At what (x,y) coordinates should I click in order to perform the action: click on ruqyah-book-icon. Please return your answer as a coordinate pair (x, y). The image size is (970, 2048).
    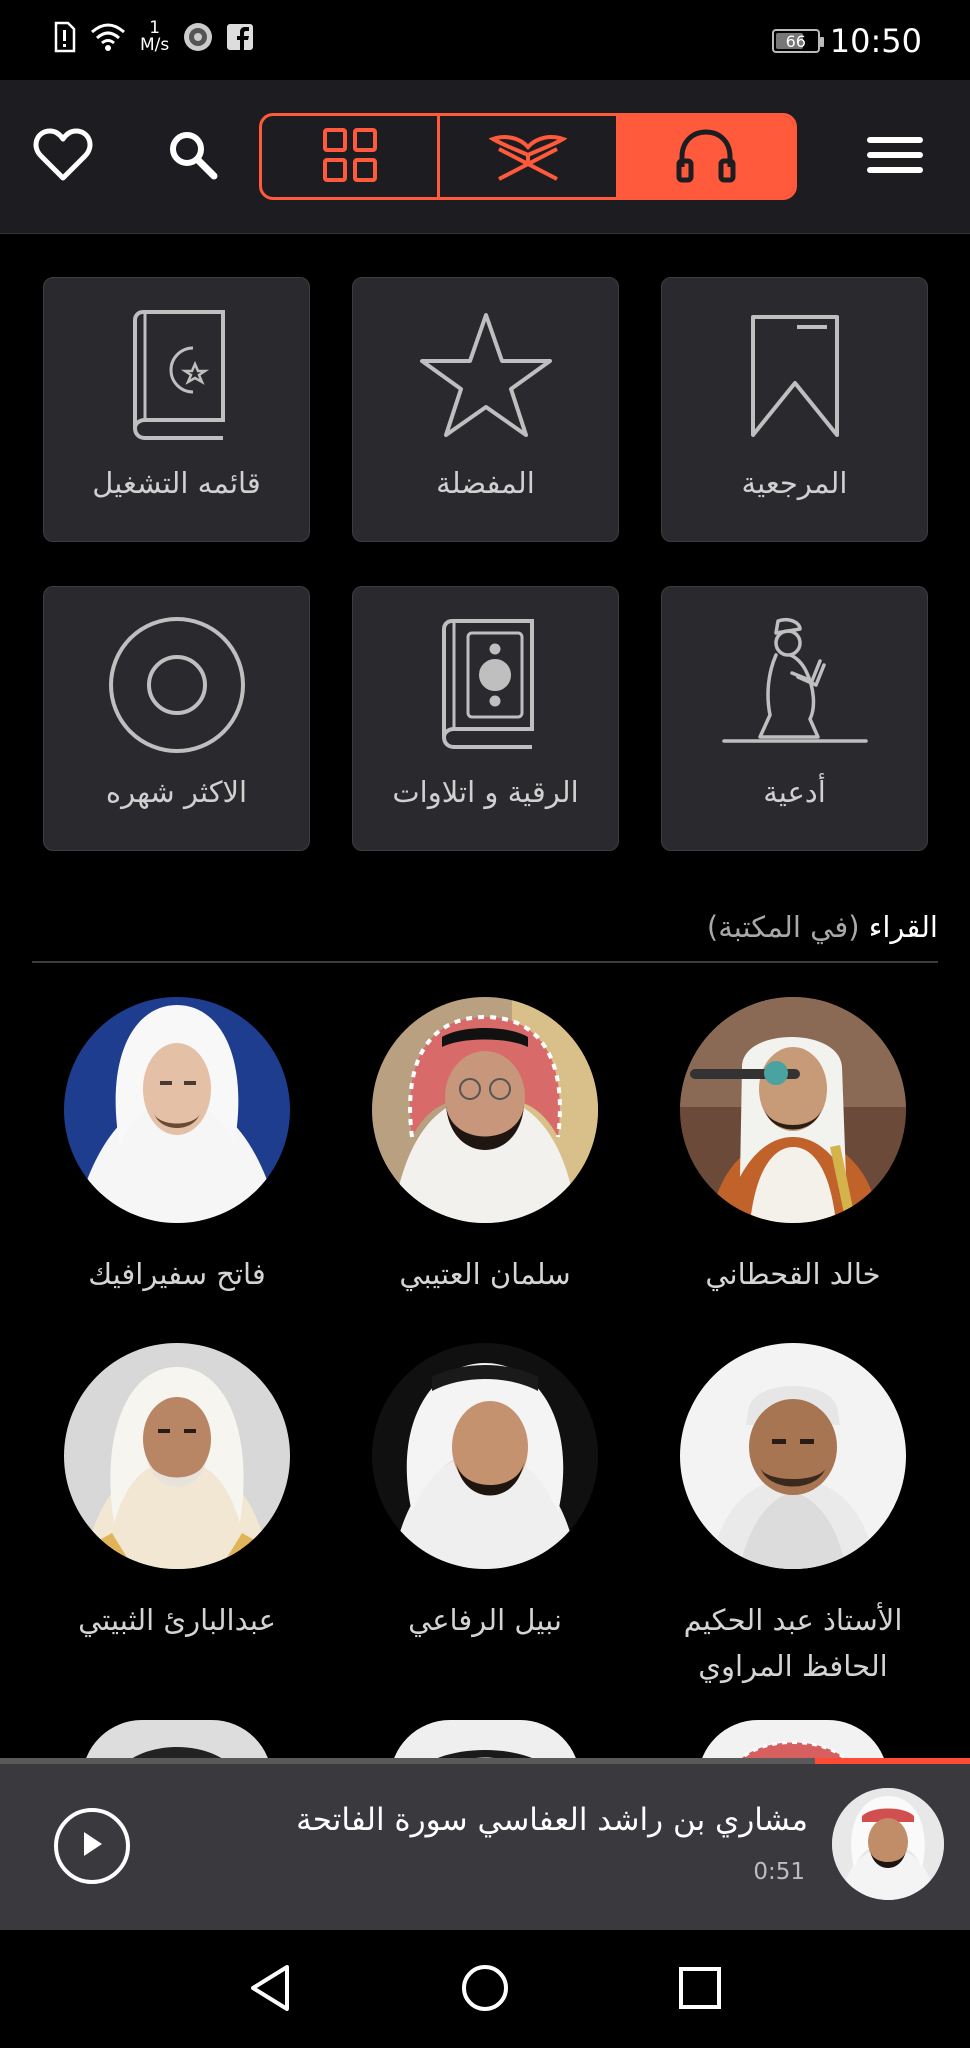
    Looking at the image, I should click on (485, 685).